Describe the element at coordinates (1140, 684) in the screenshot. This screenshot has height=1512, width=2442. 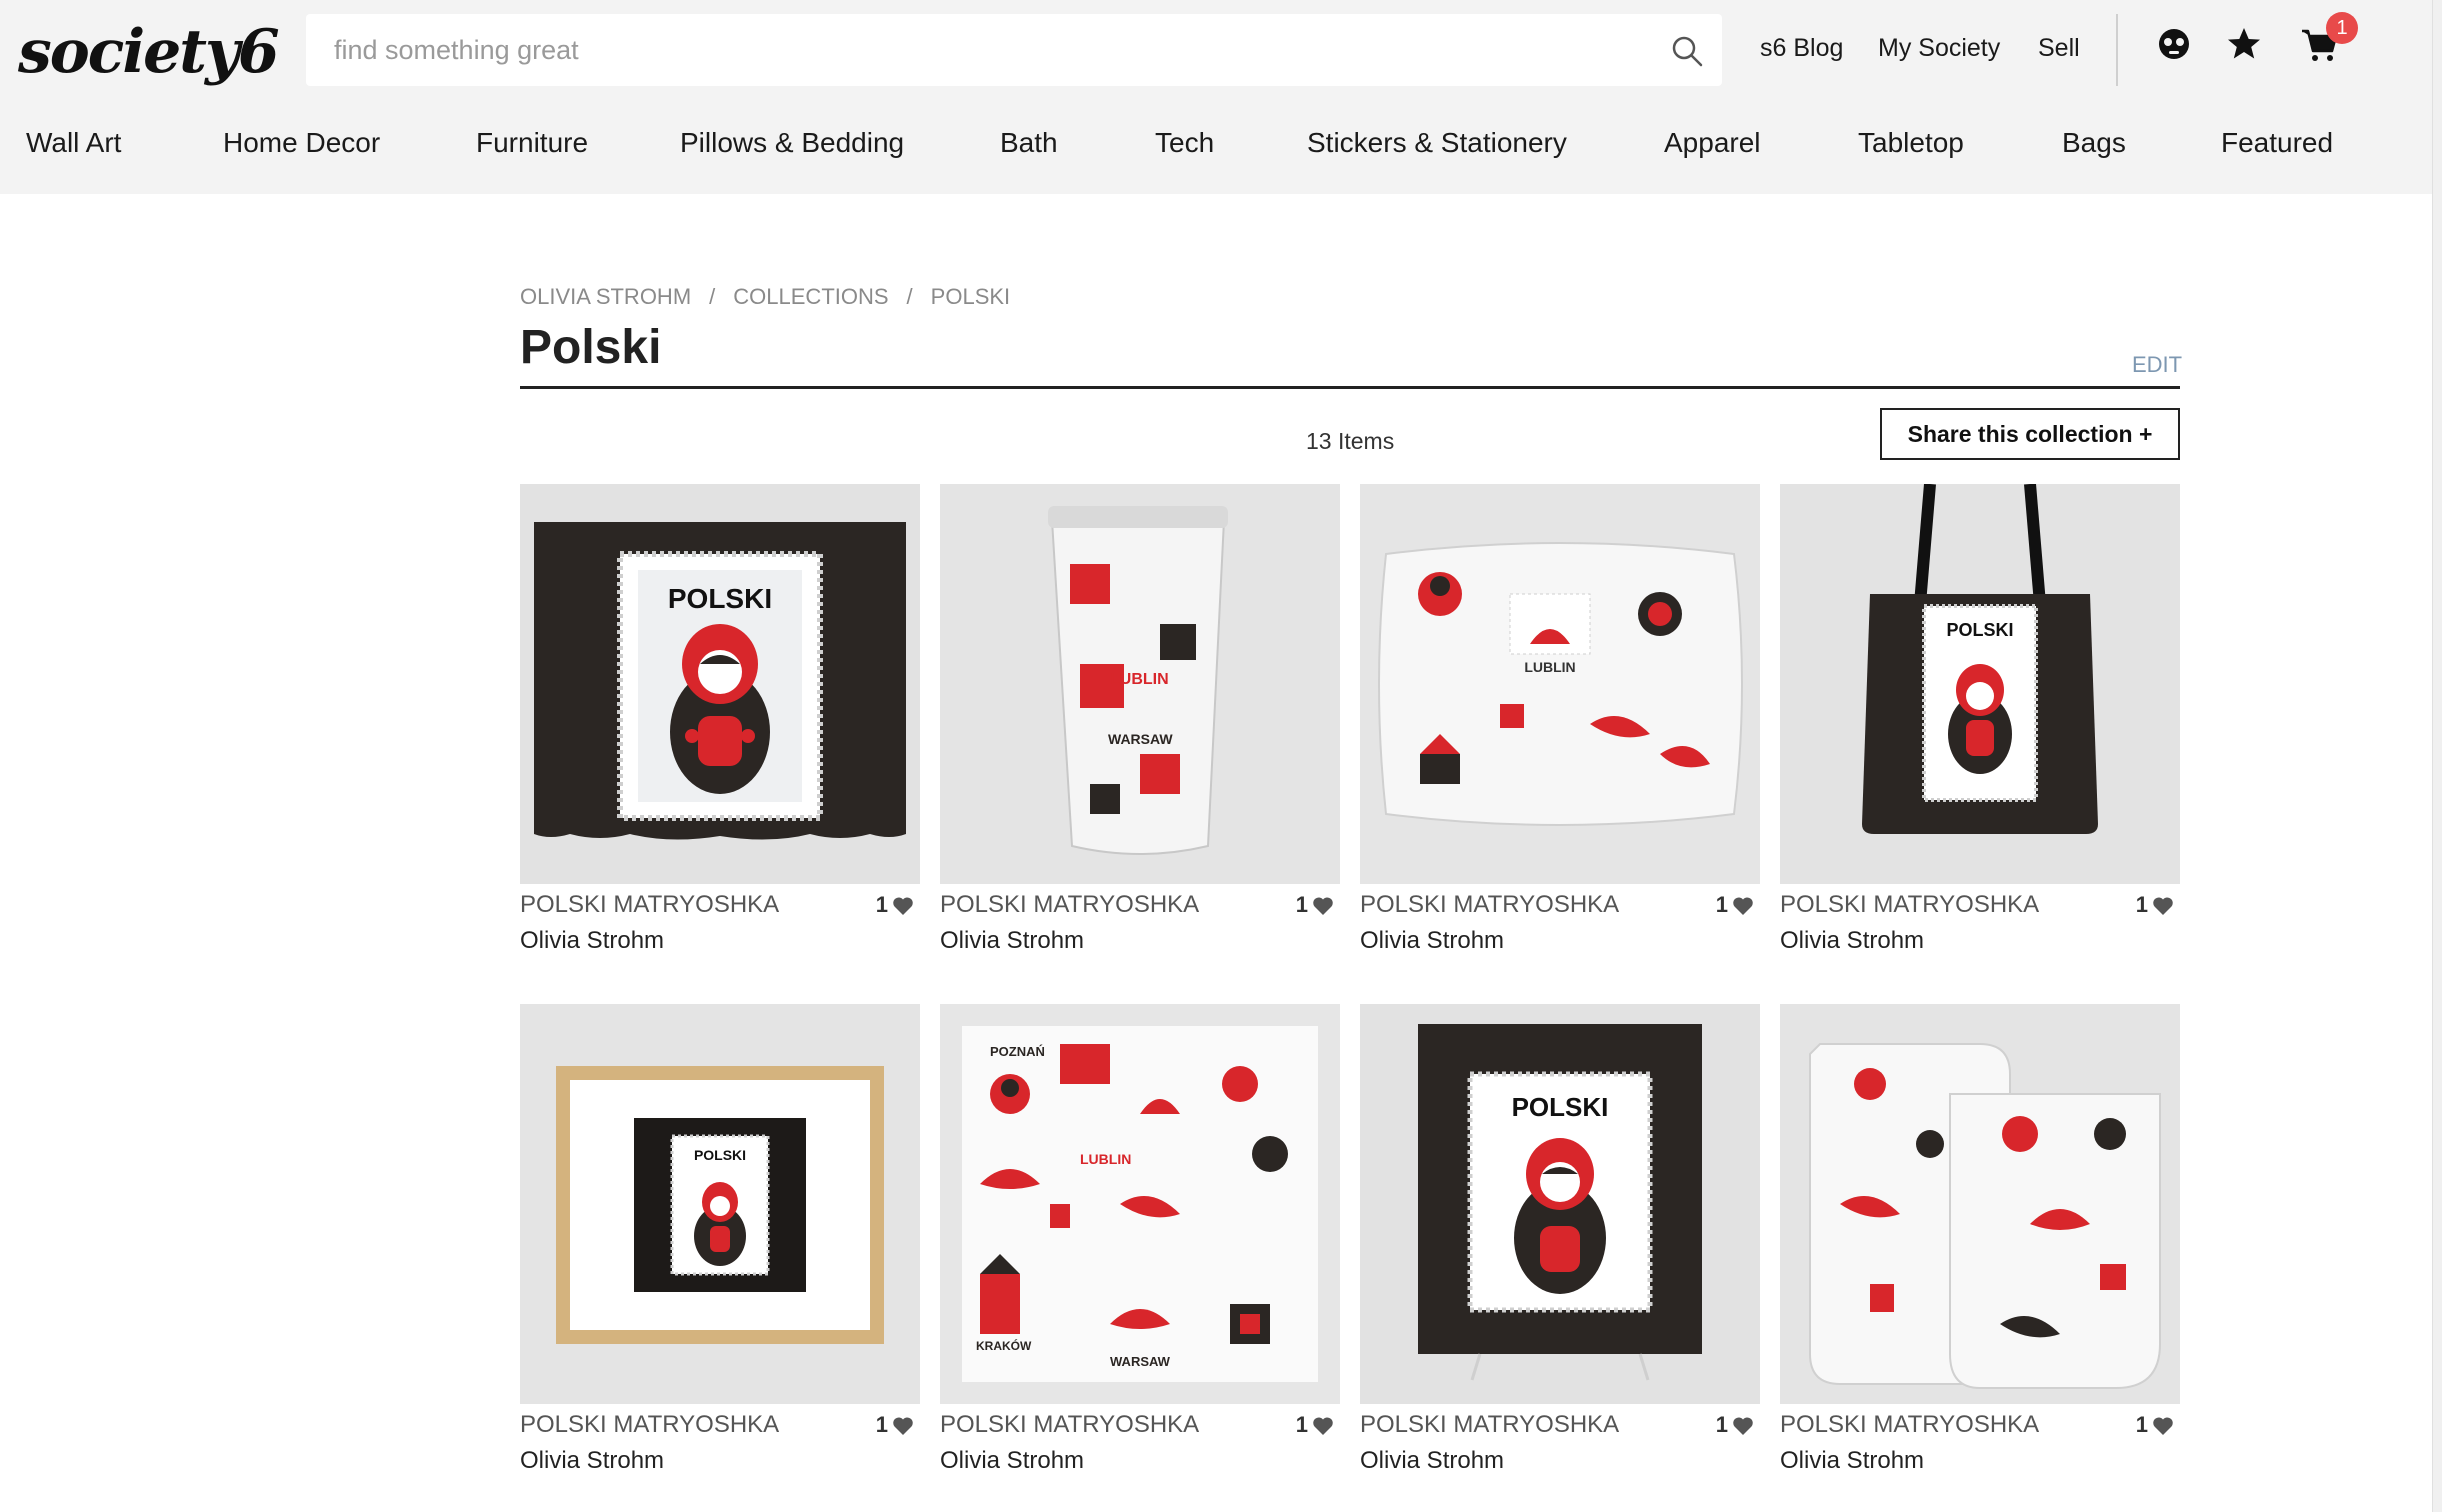
I see `product-image-travel-mug: LUBLIN WARSAW` at that location.